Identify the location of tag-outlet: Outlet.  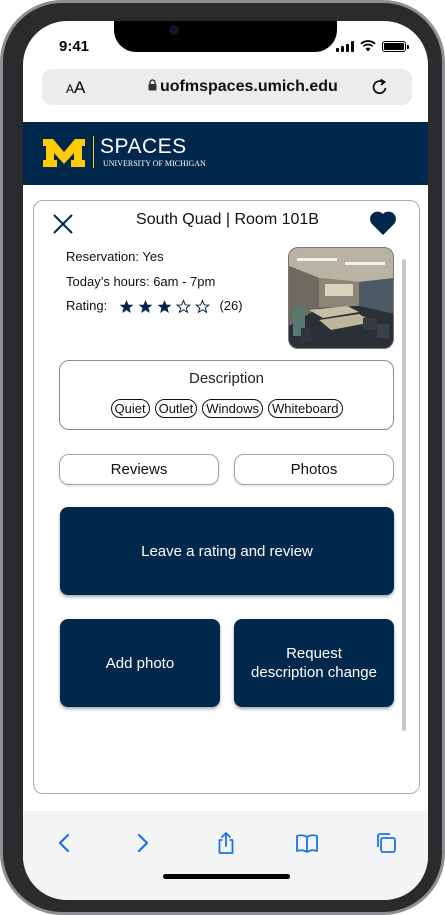
(176, 408).